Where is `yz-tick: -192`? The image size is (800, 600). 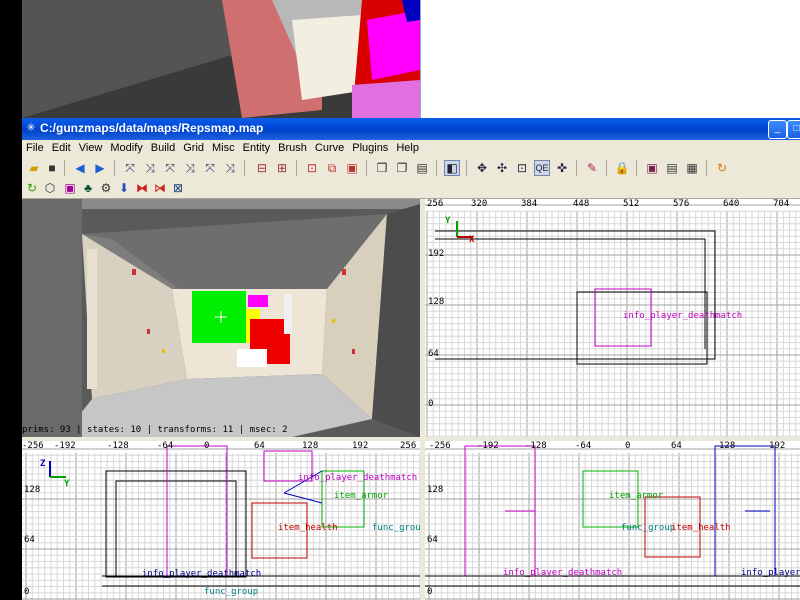
yz-tick: -192 is located at coordinates (488, 446).